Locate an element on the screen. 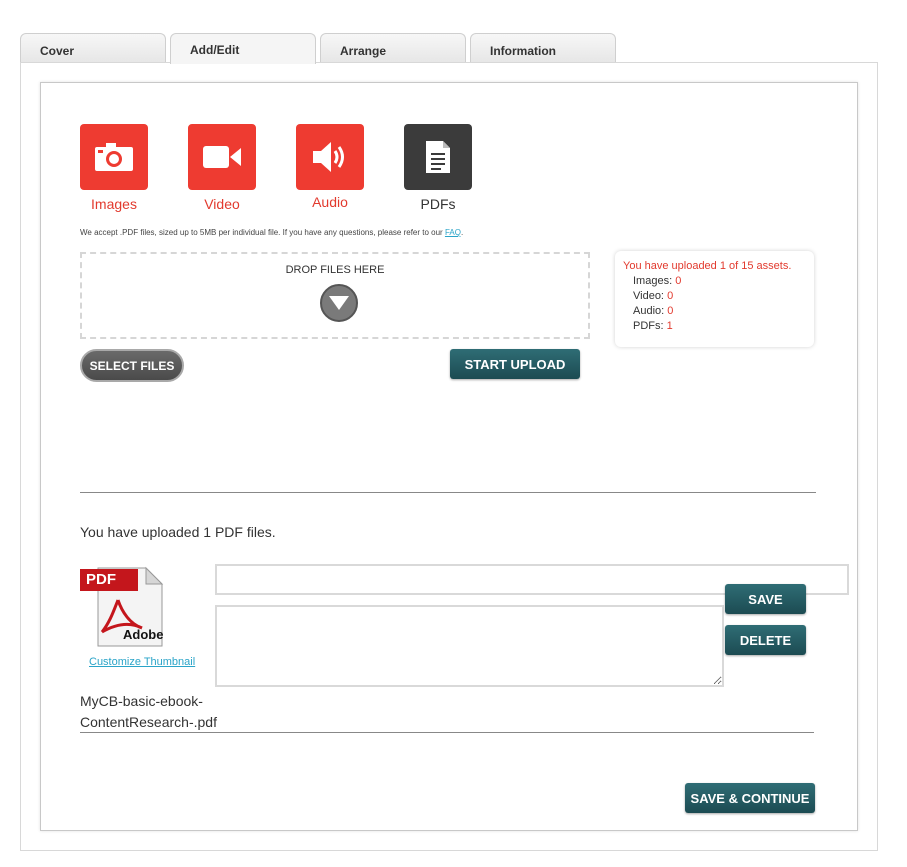 The width and height of the screenshot is (907, 867). camera-icon is located at coordinates (114, 157).